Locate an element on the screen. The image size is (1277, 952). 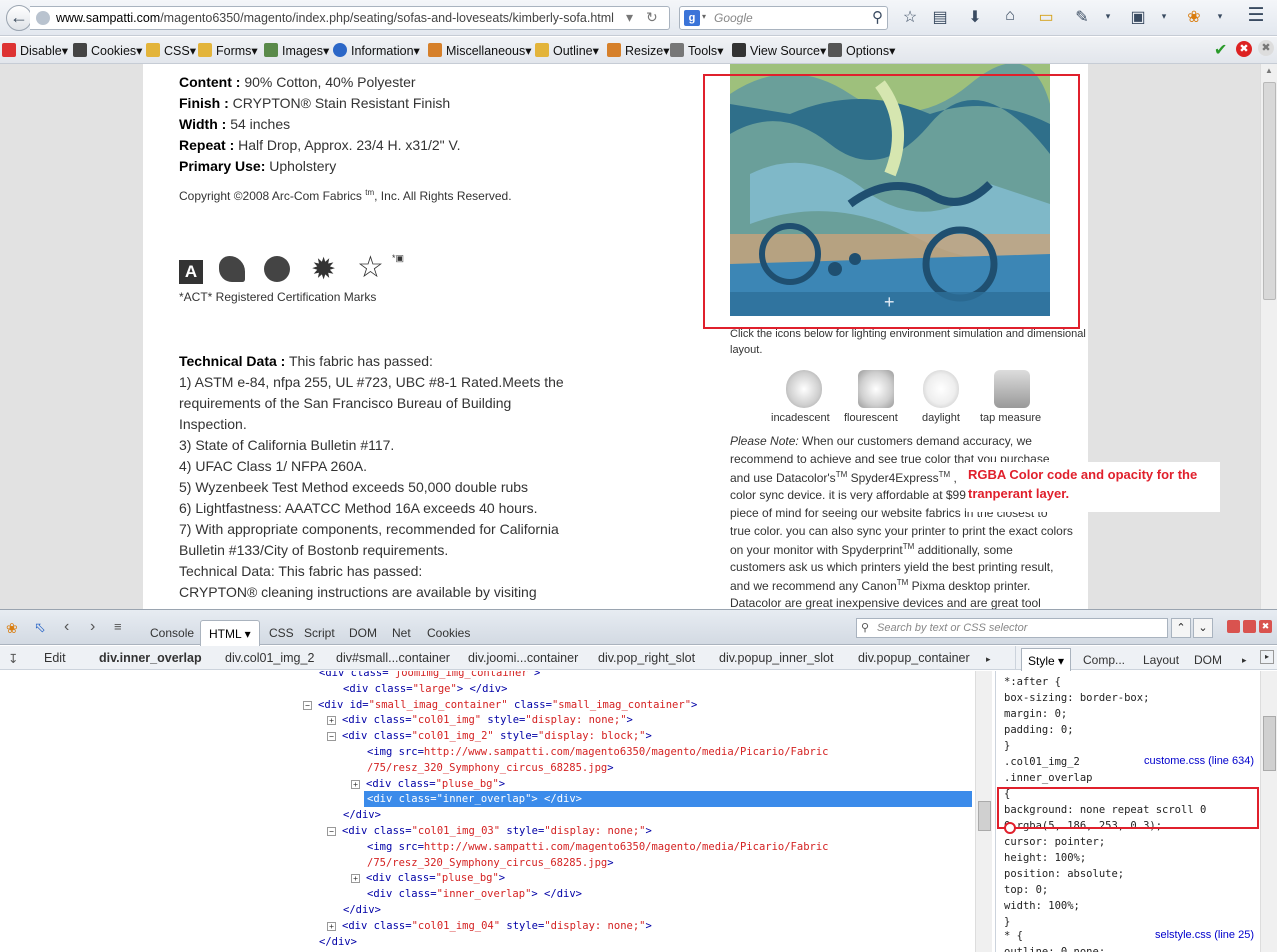
site-identity-icon is located at coordinates (43, 18).